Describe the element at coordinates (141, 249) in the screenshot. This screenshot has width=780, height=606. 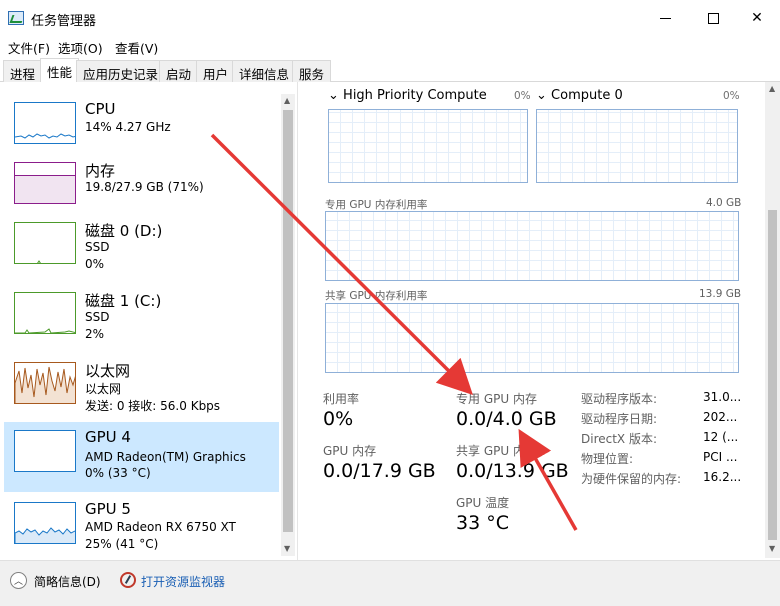
I see `resource-disk-0: 磁盘 0 (D:) SSD 0%` at that location.